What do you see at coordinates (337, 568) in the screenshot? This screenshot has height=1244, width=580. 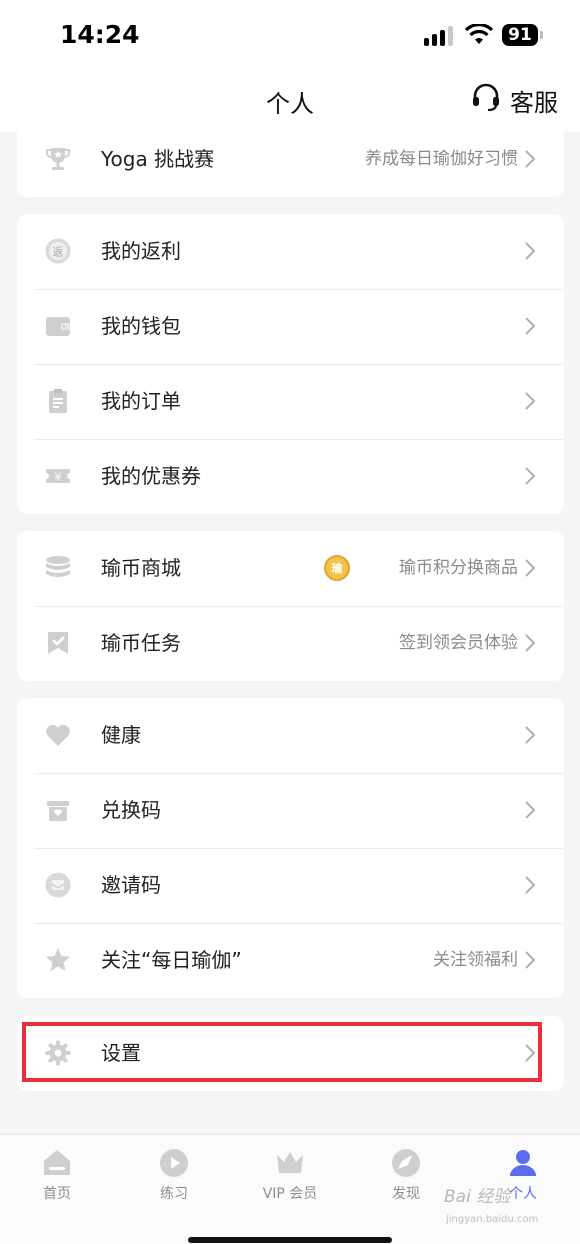 I see `yu-coin-icon: 瑜` at bounding box center [337, 568].